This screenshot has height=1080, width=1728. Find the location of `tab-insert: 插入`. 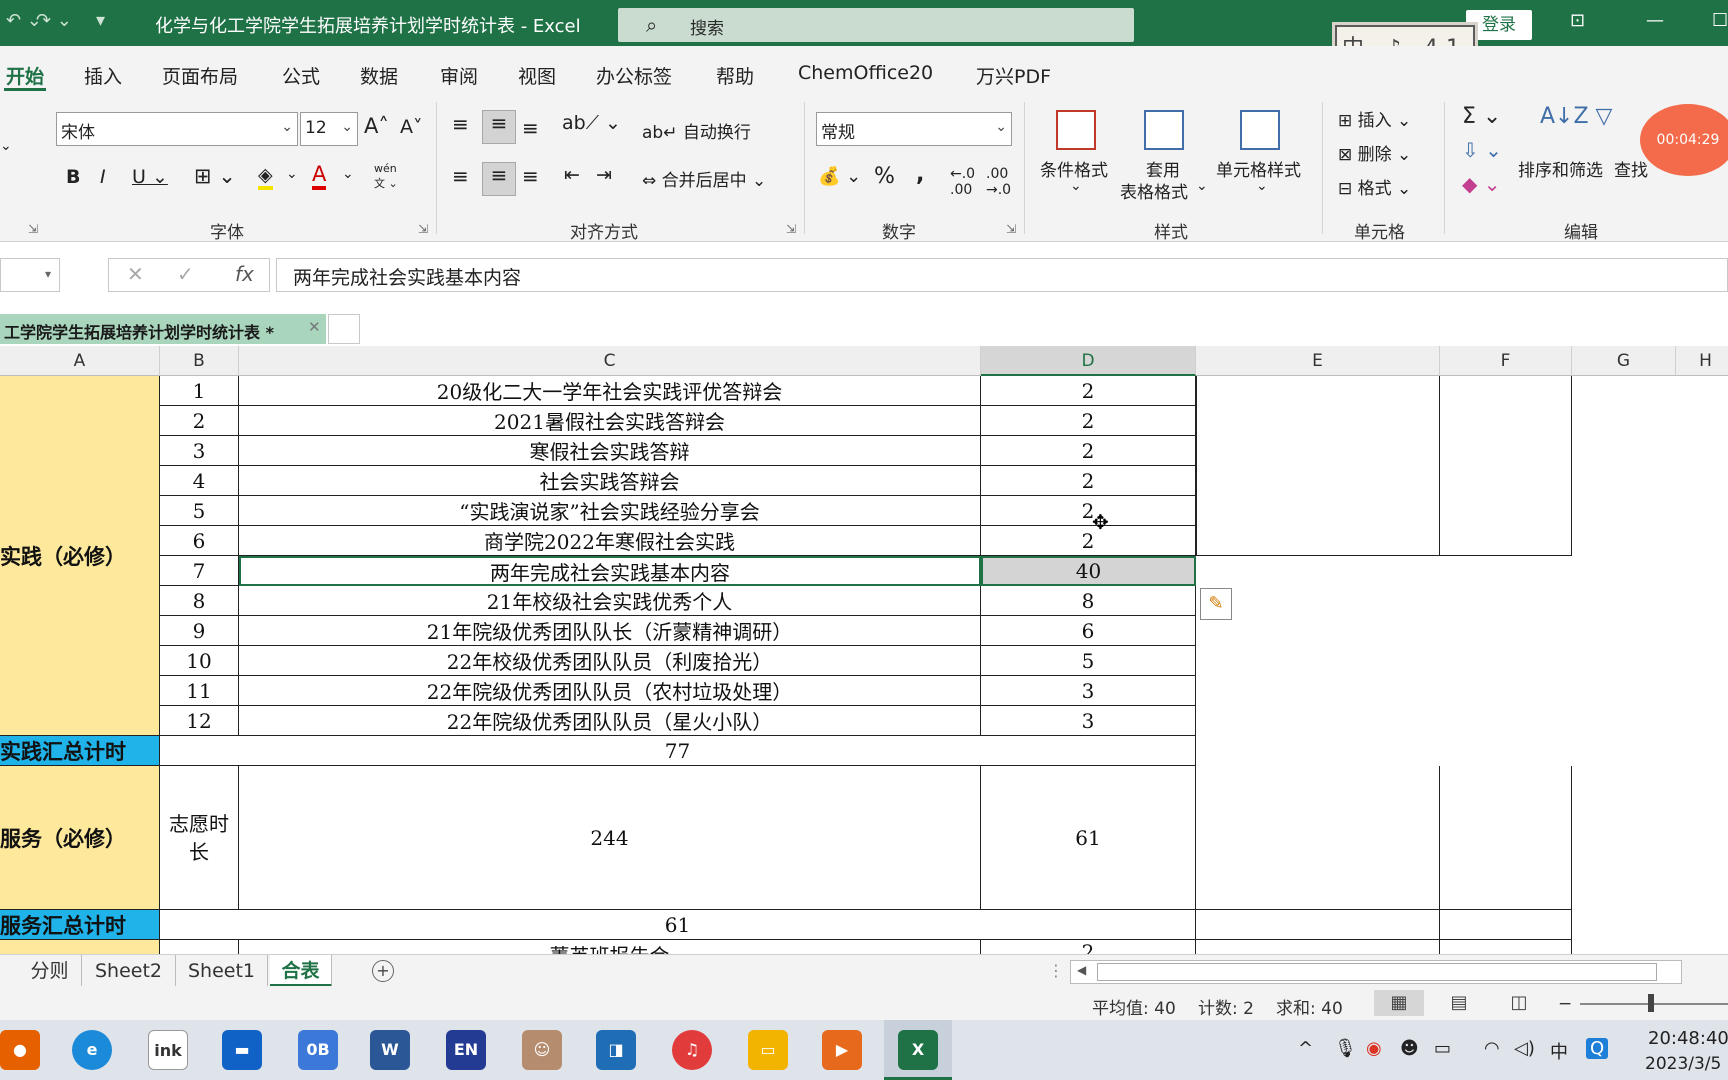

tab-insert: 插入 is located at coordinates (103, 75).